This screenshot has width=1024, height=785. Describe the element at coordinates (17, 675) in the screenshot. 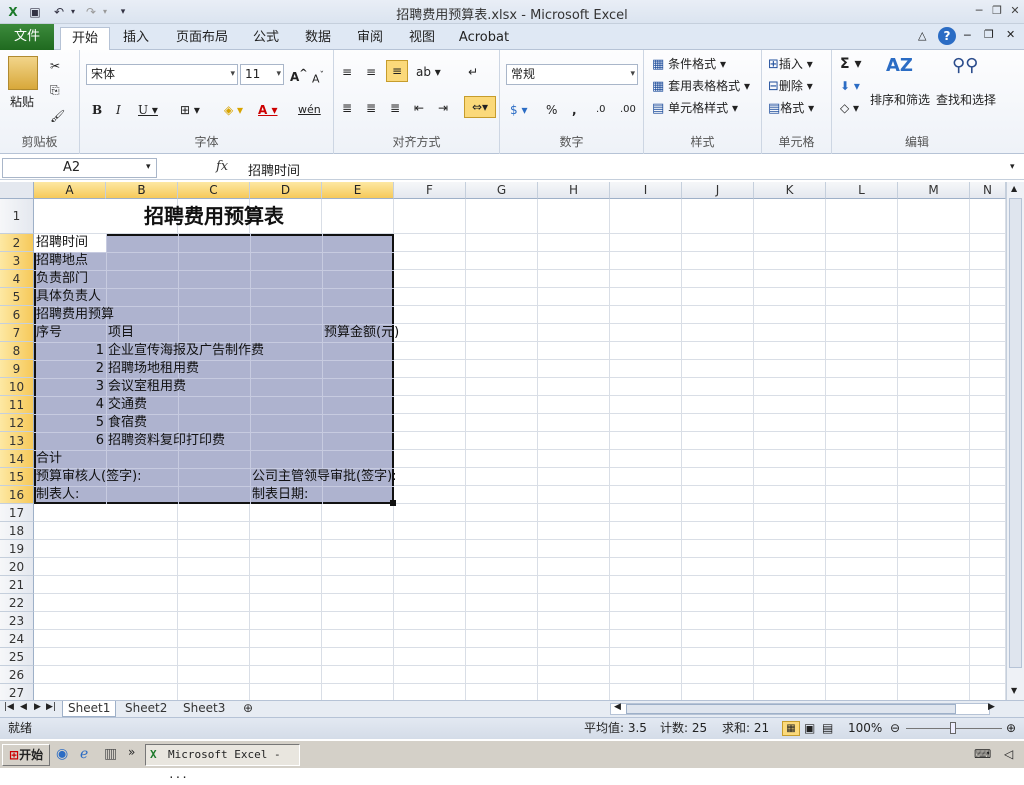

I see `row-header-26: 26` at that location.